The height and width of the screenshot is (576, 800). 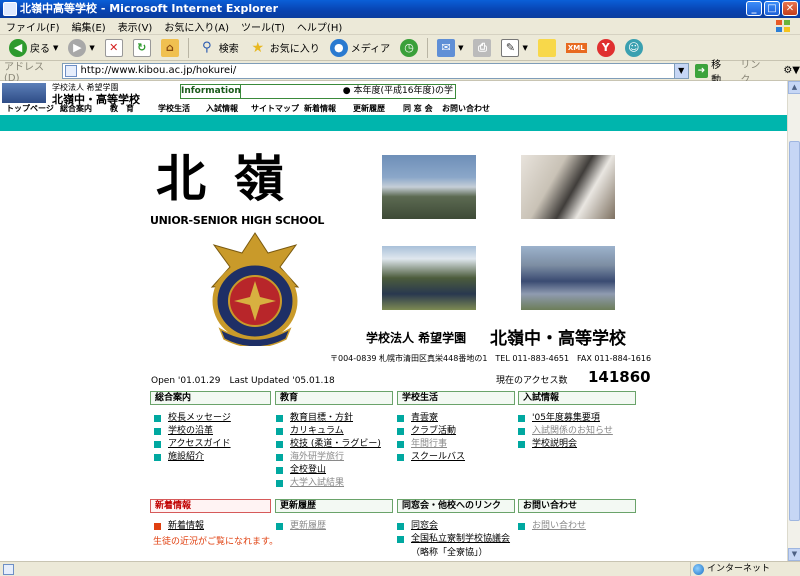 I want to click on history-button: ◷, so click(x=409, y=48).